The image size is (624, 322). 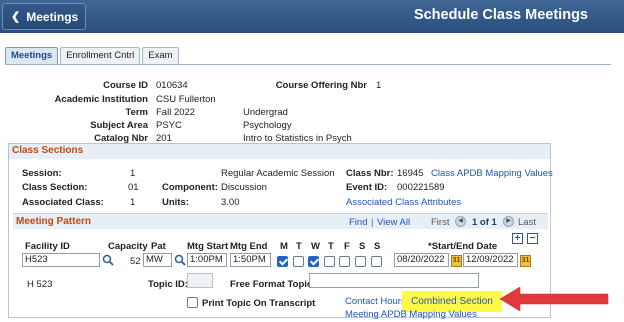 What do you see at coordinates (344, 261) in the screenshot?
I see `day-friday-checkbox` at bounding box center [344, 261].